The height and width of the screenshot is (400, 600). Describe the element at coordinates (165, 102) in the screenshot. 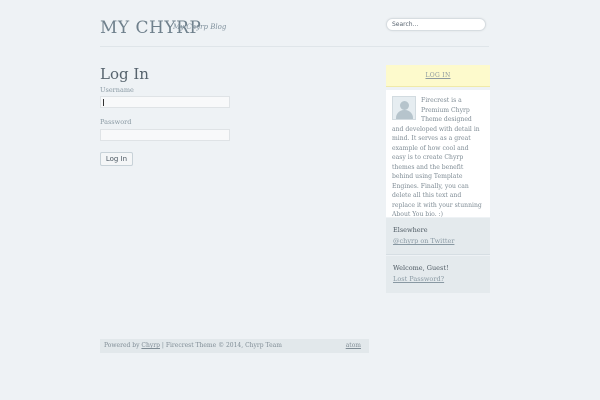

I see `username-field` at that location.